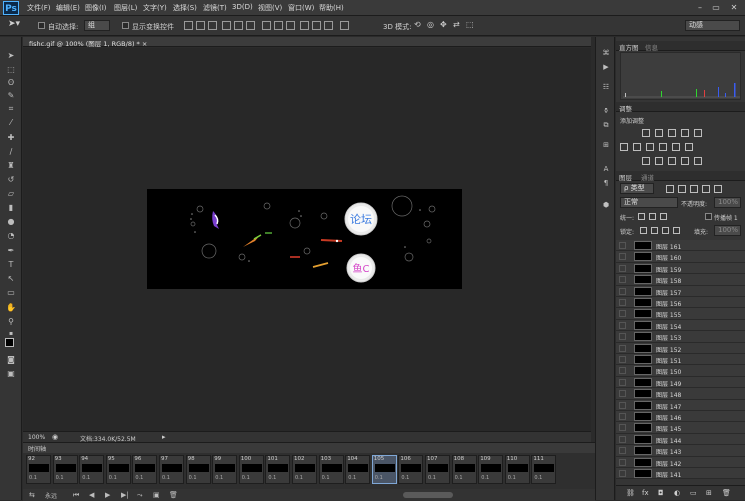 This screenshot has width=745, height=501. What do you see at coordinates (682, 189) in the screenshot?
I see `filter-adjustment-icon` at bounding box center [682, 189].